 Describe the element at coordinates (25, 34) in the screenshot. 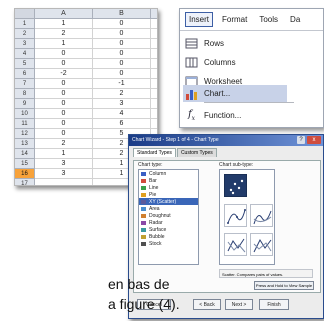

I see `row-header: 2` at that location.